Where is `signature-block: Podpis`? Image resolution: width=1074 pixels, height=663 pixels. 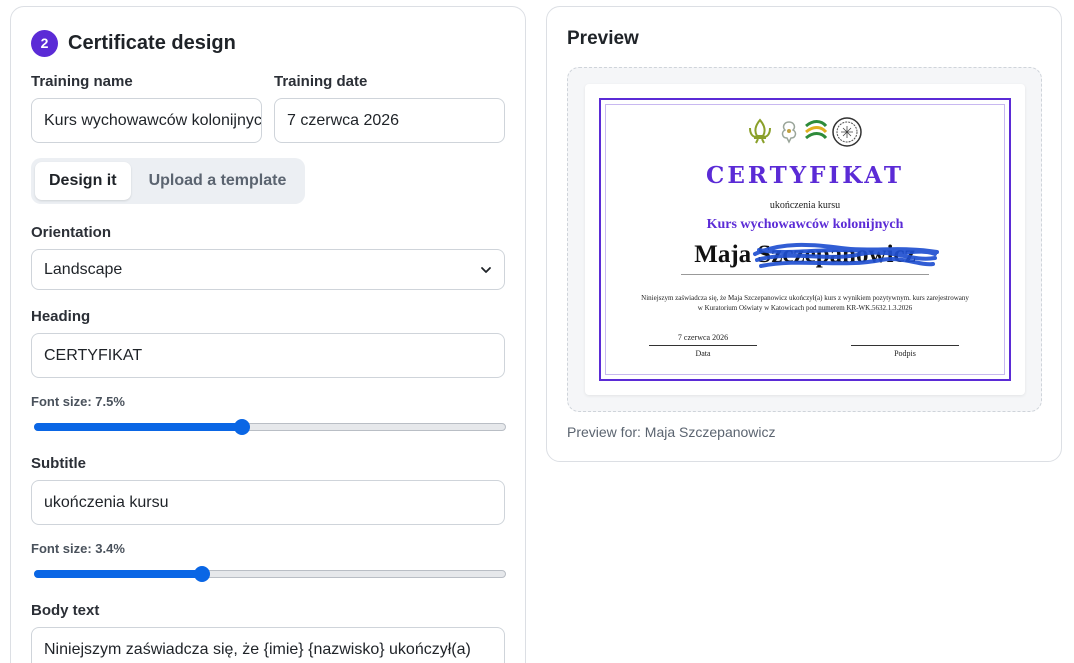
signature-block: Podpis is located at coordinates (905, 345).